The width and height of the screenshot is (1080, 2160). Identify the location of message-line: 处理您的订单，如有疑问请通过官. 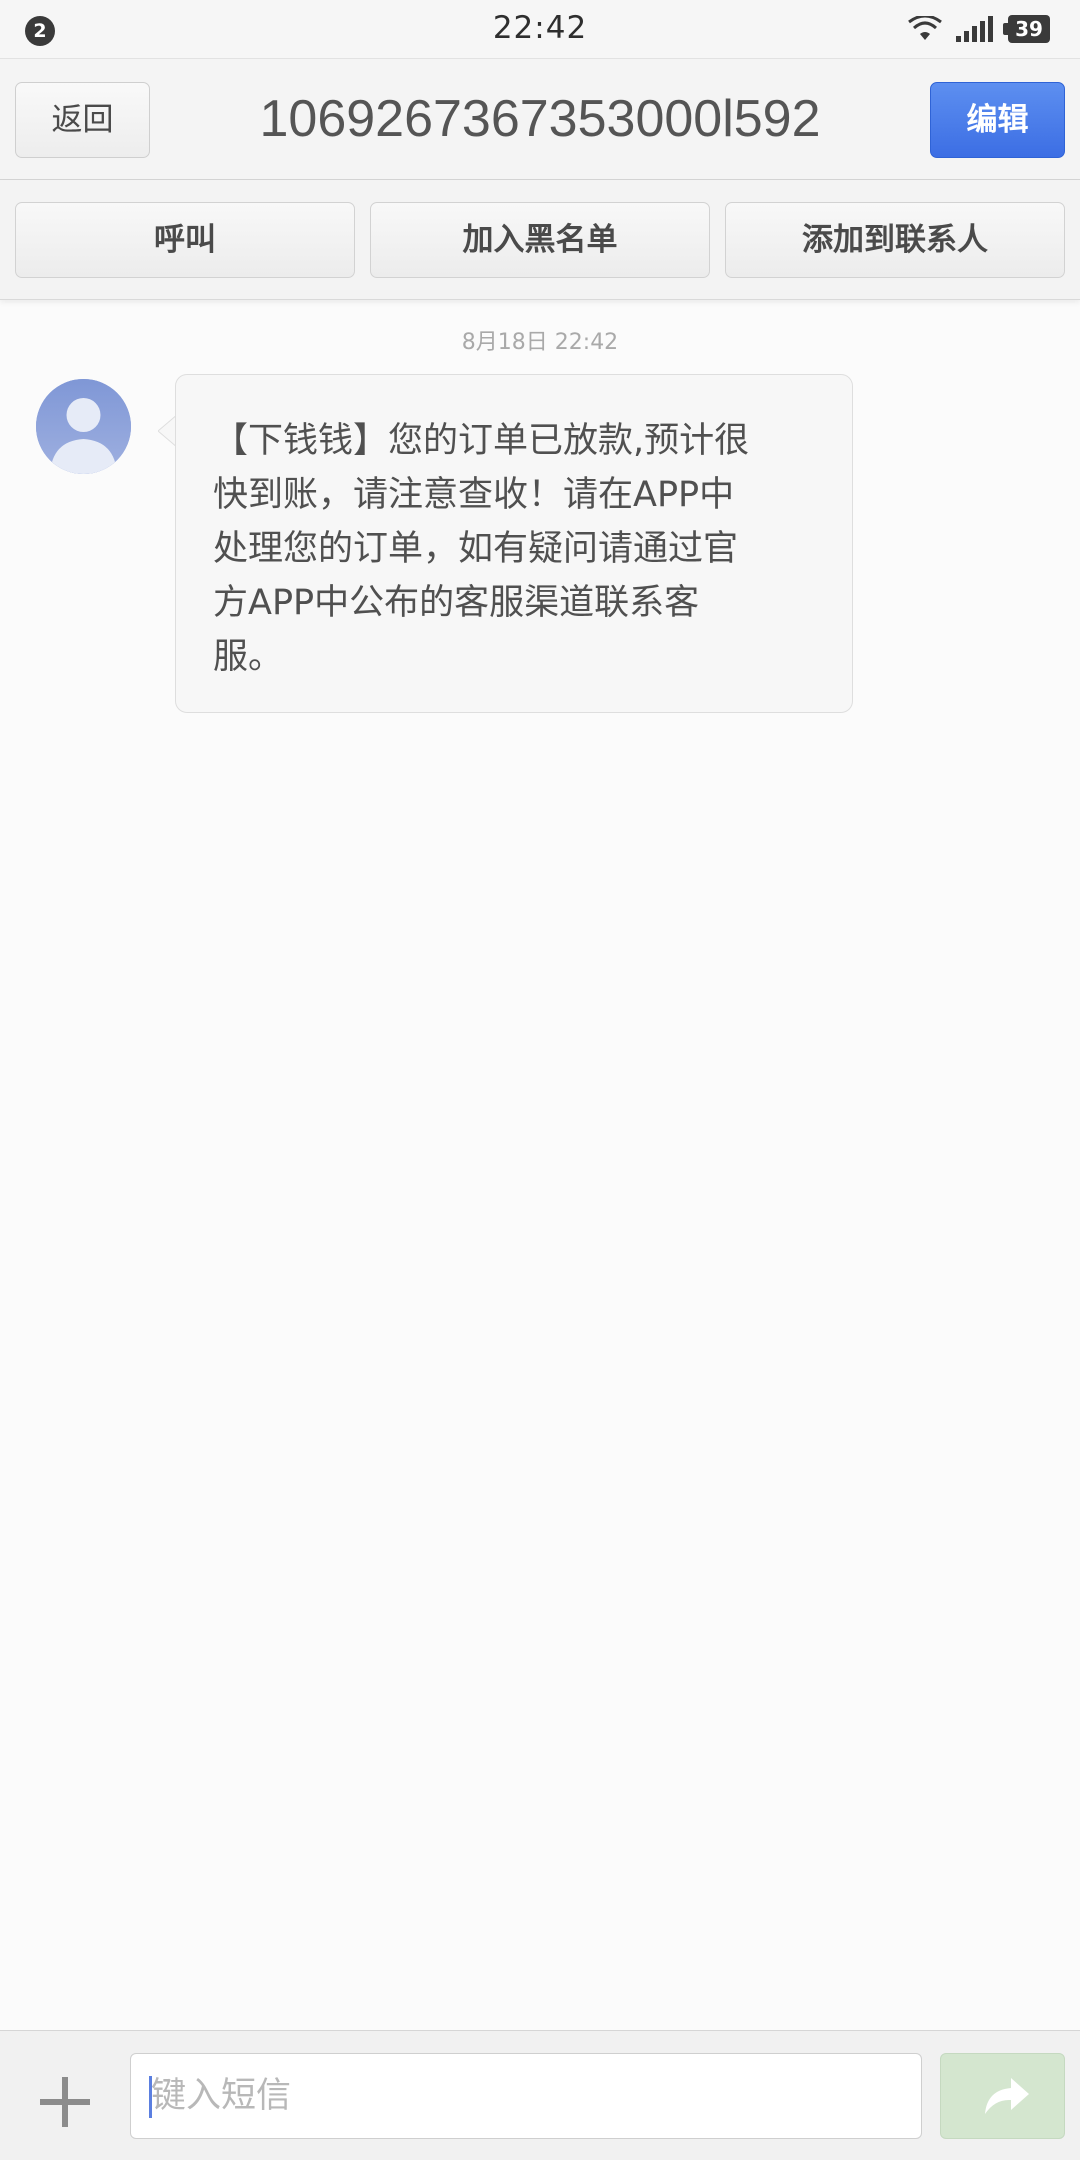
(476, 549).